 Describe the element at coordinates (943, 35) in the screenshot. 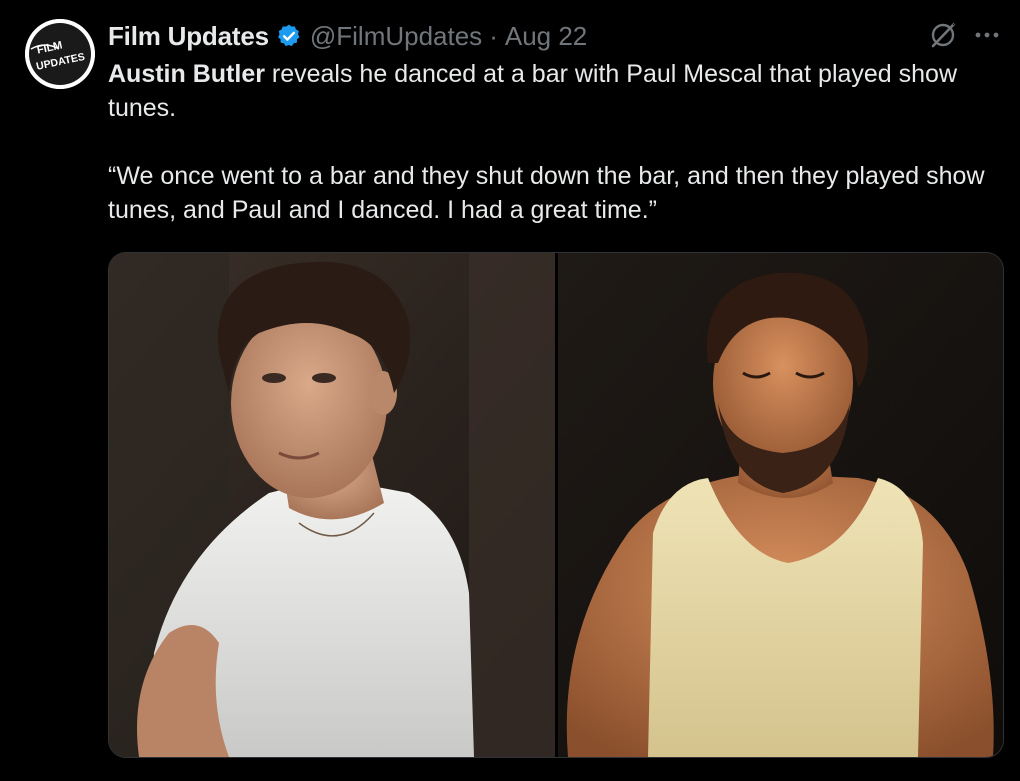

I see `grok-icon` at that location.